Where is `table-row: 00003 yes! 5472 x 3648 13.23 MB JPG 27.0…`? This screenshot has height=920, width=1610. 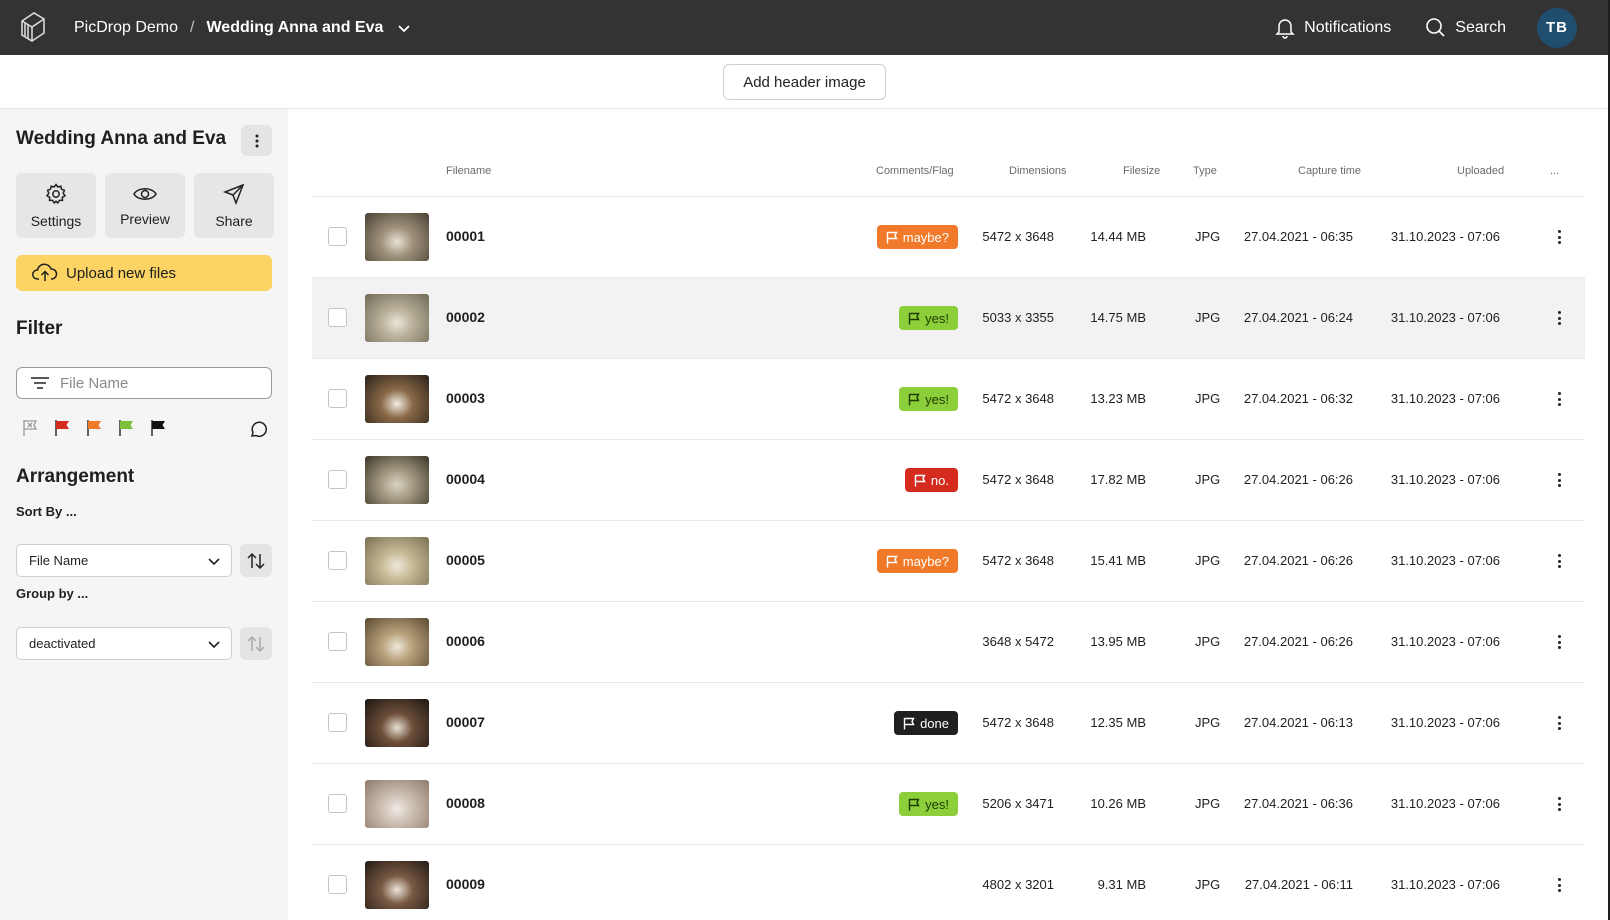
table-row: 00003 yes! 5472 x 3648 13.23 MB JPG 27.0… is located at coordinates (948, 398).